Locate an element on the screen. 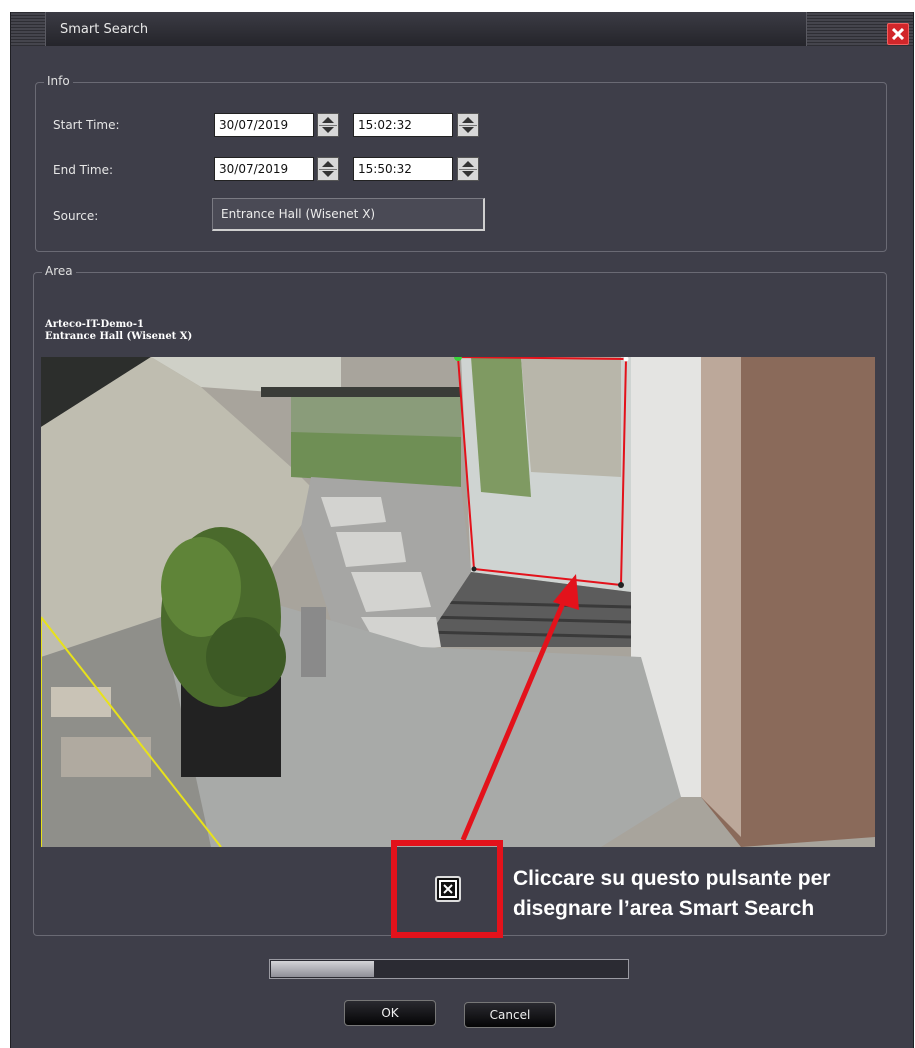 The height and width of the screenshot is (1048, 915). info-group-label: Info is located at coordinates (58, 81).